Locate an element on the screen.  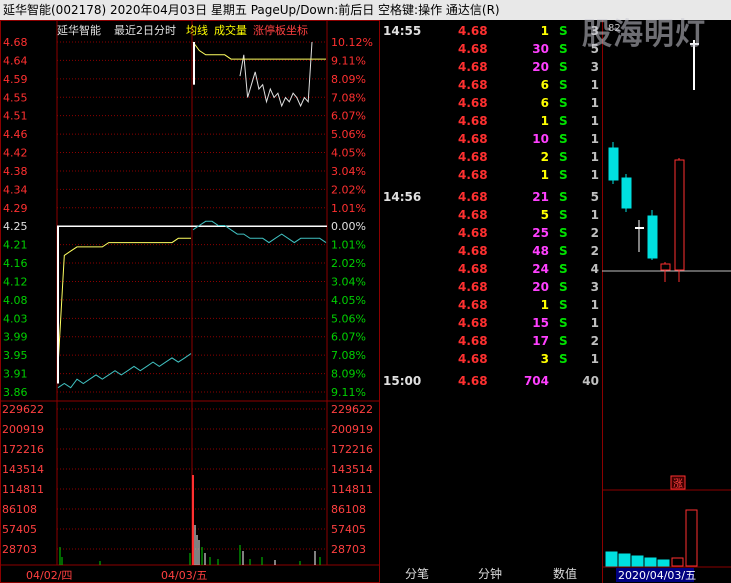
tick-row: 14:56 4.68 21 S 5 is located at coordinates (491, 199).